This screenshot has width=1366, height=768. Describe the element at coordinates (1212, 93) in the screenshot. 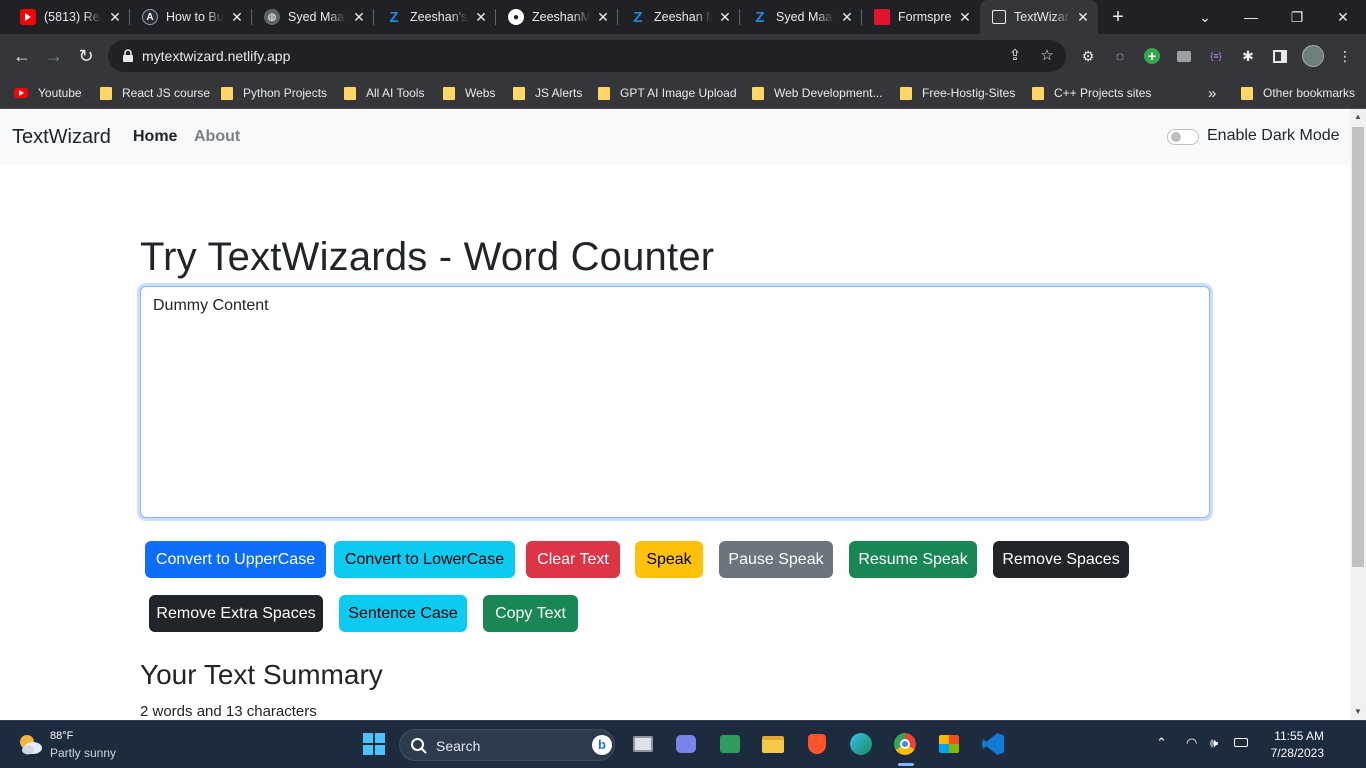

I see `bookmarks-overflow-button: »` at that location.